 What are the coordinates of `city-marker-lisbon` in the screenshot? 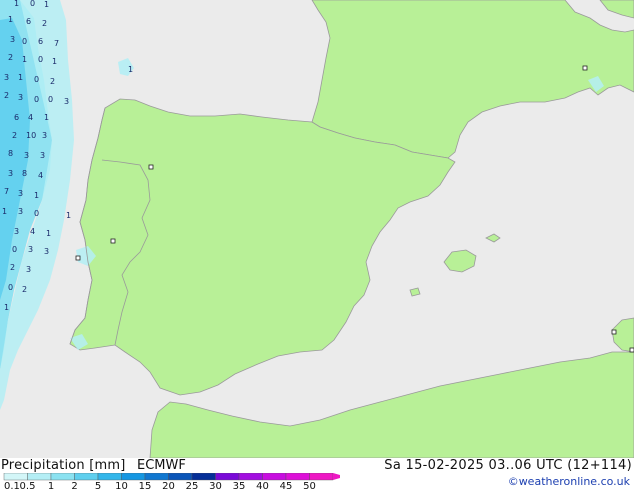 It's located at (113, 241).